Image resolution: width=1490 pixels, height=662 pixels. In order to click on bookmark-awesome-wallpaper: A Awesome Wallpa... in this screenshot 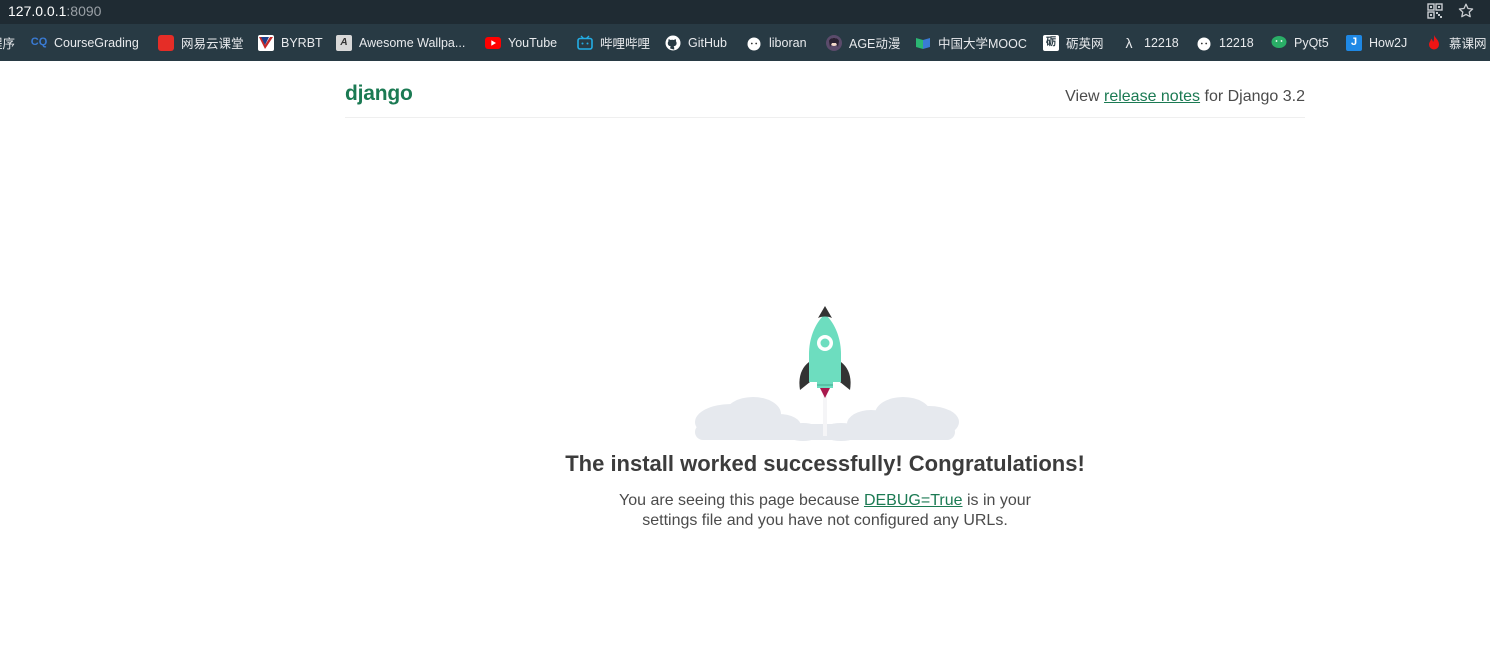, I will do `click(400, 42)`.